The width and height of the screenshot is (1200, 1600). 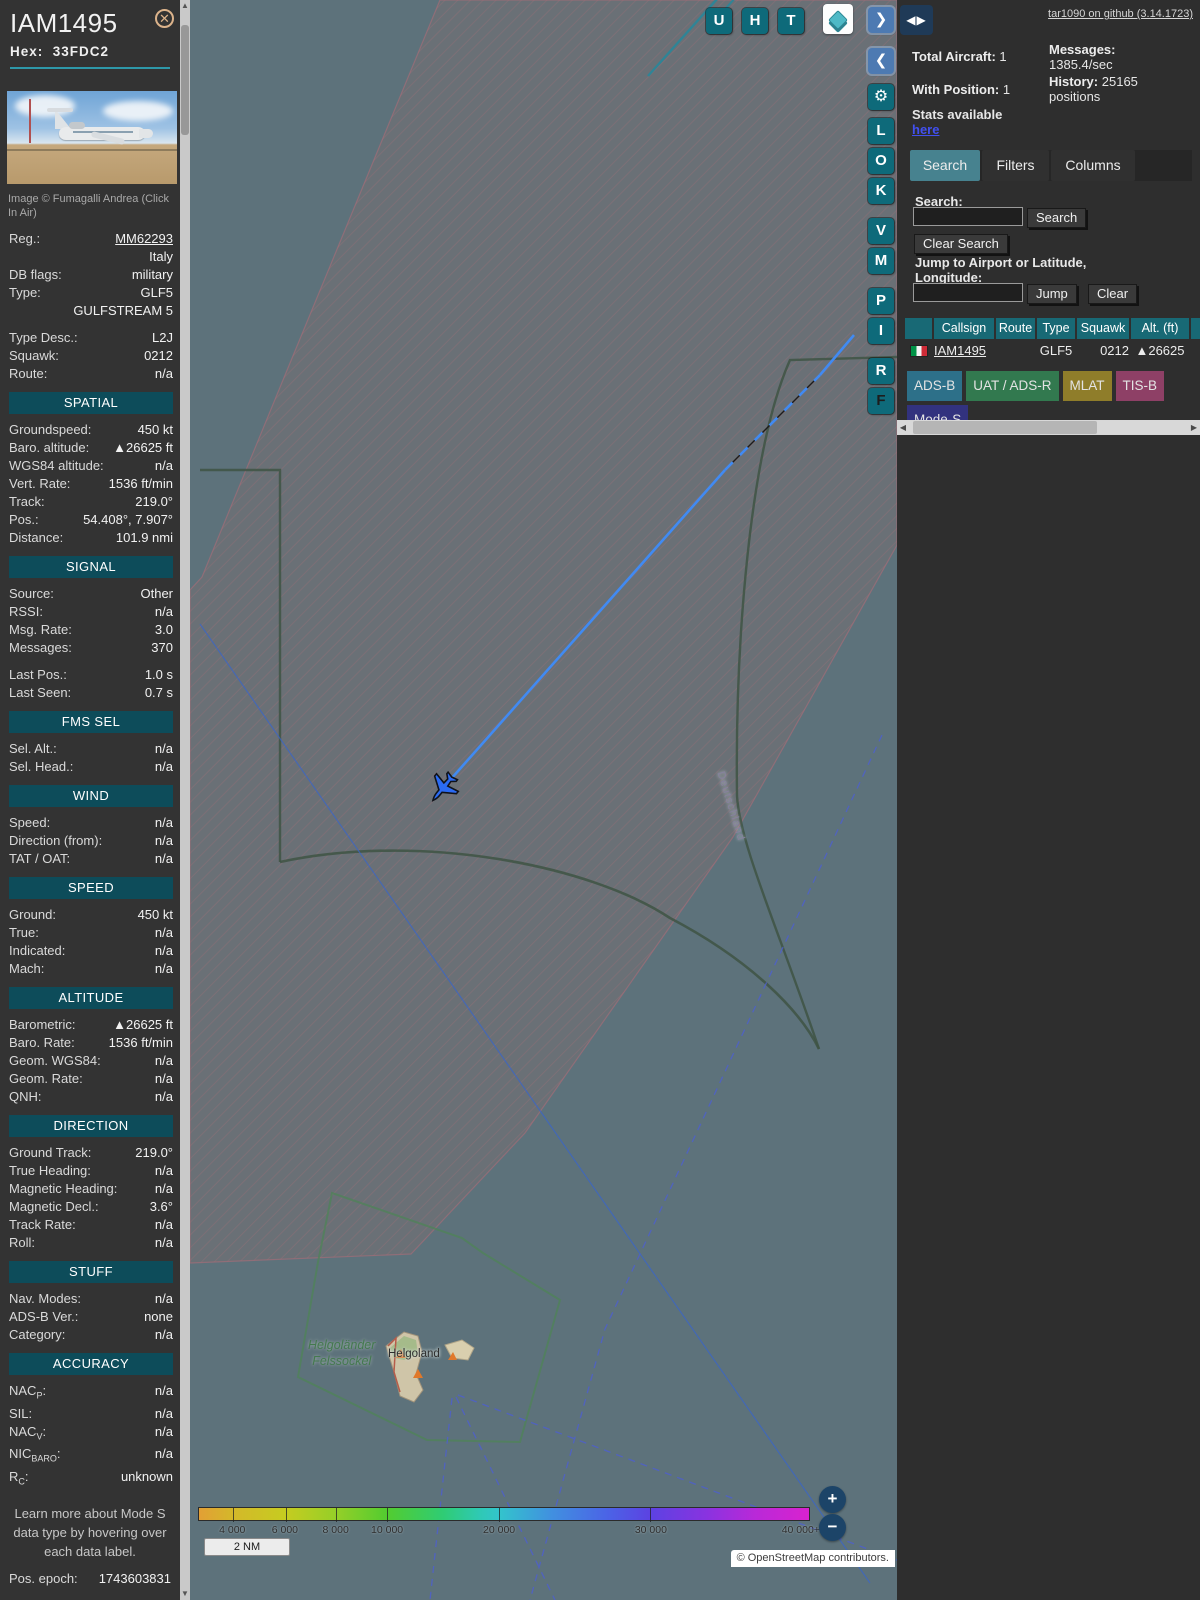 What do you see at coordinates (123, 310) in the screenshot?
I see `data-value: GULFSTREAM 5` at bounding box center [123, 310].